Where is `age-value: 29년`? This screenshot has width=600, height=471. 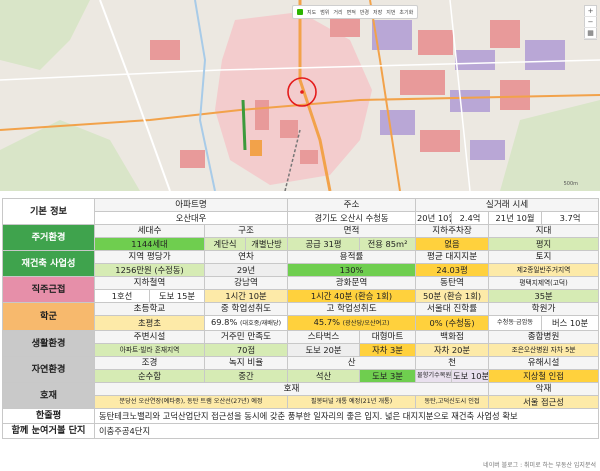 age-value: 29년 is located at coordinates (246, 270).